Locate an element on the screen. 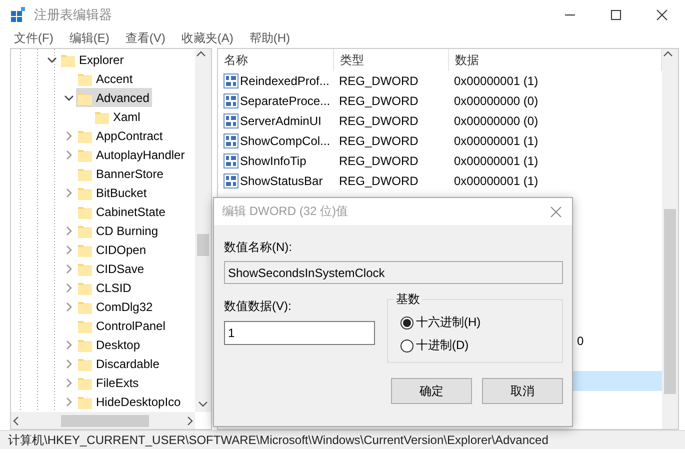 This screenshot has width=685, height=457. radio-selected-icon is located at coordinates (407, 323).